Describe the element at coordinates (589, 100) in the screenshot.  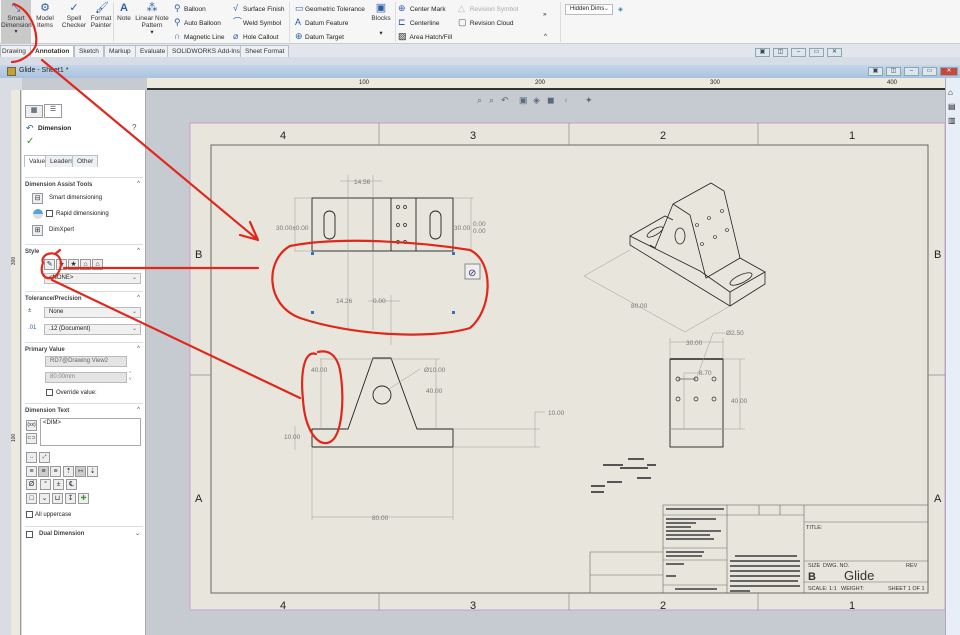
I see `appearance-icon: ✦` at that location.